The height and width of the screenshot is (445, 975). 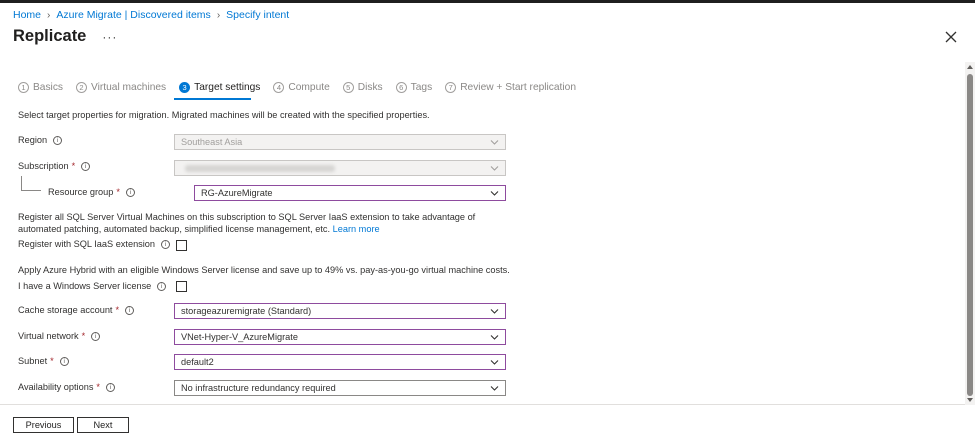 I want to click on tab-basics: 1 Basics, so click(x=40, y=87).